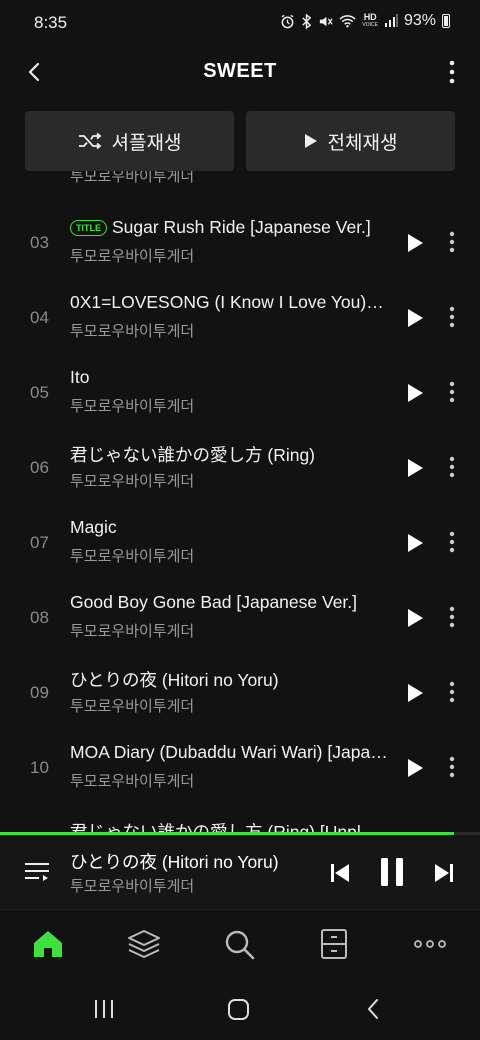 This screenshot has width=480, height=1040. Describe the element at coordinates (446, 21) in the screenshot. I see `battery-icon` at that location.